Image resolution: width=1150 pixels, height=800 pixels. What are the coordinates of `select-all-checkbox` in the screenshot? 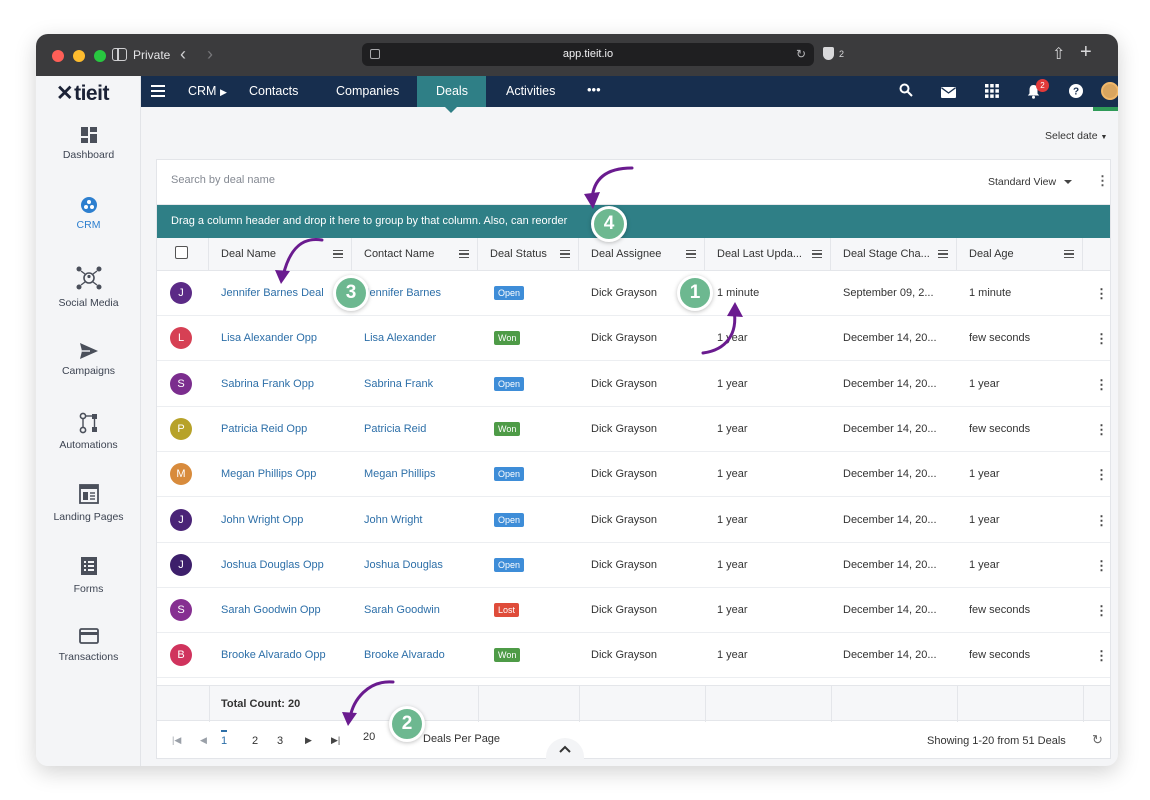 It's located at (181, 252).